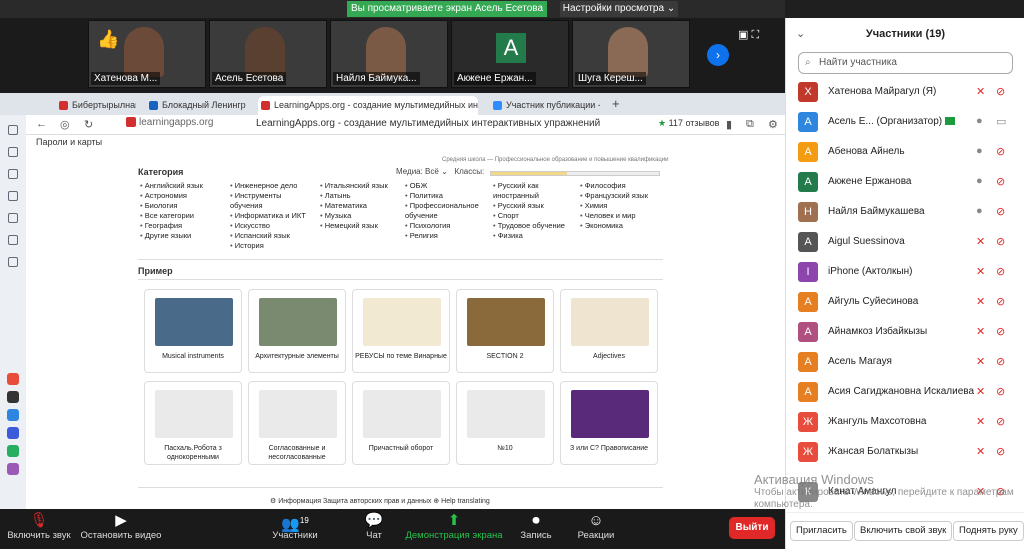 The image size is (1024, 549). Describe the element at coordinates (905, 93) in the screenshot. I see `participant-row: Х Хатенова Майрагул (Я) ✕ ⊘` at that location.